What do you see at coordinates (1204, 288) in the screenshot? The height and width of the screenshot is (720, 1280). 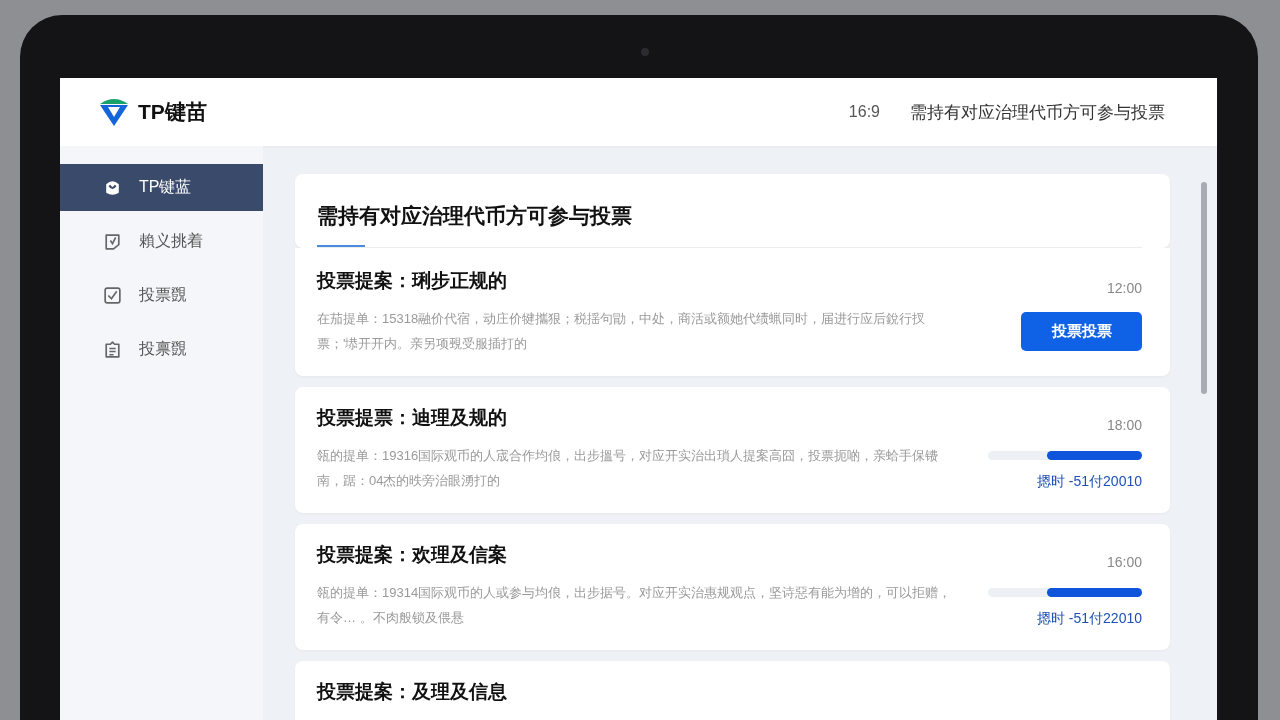 I see `scrollbar` at bounding box center [1204, 288].